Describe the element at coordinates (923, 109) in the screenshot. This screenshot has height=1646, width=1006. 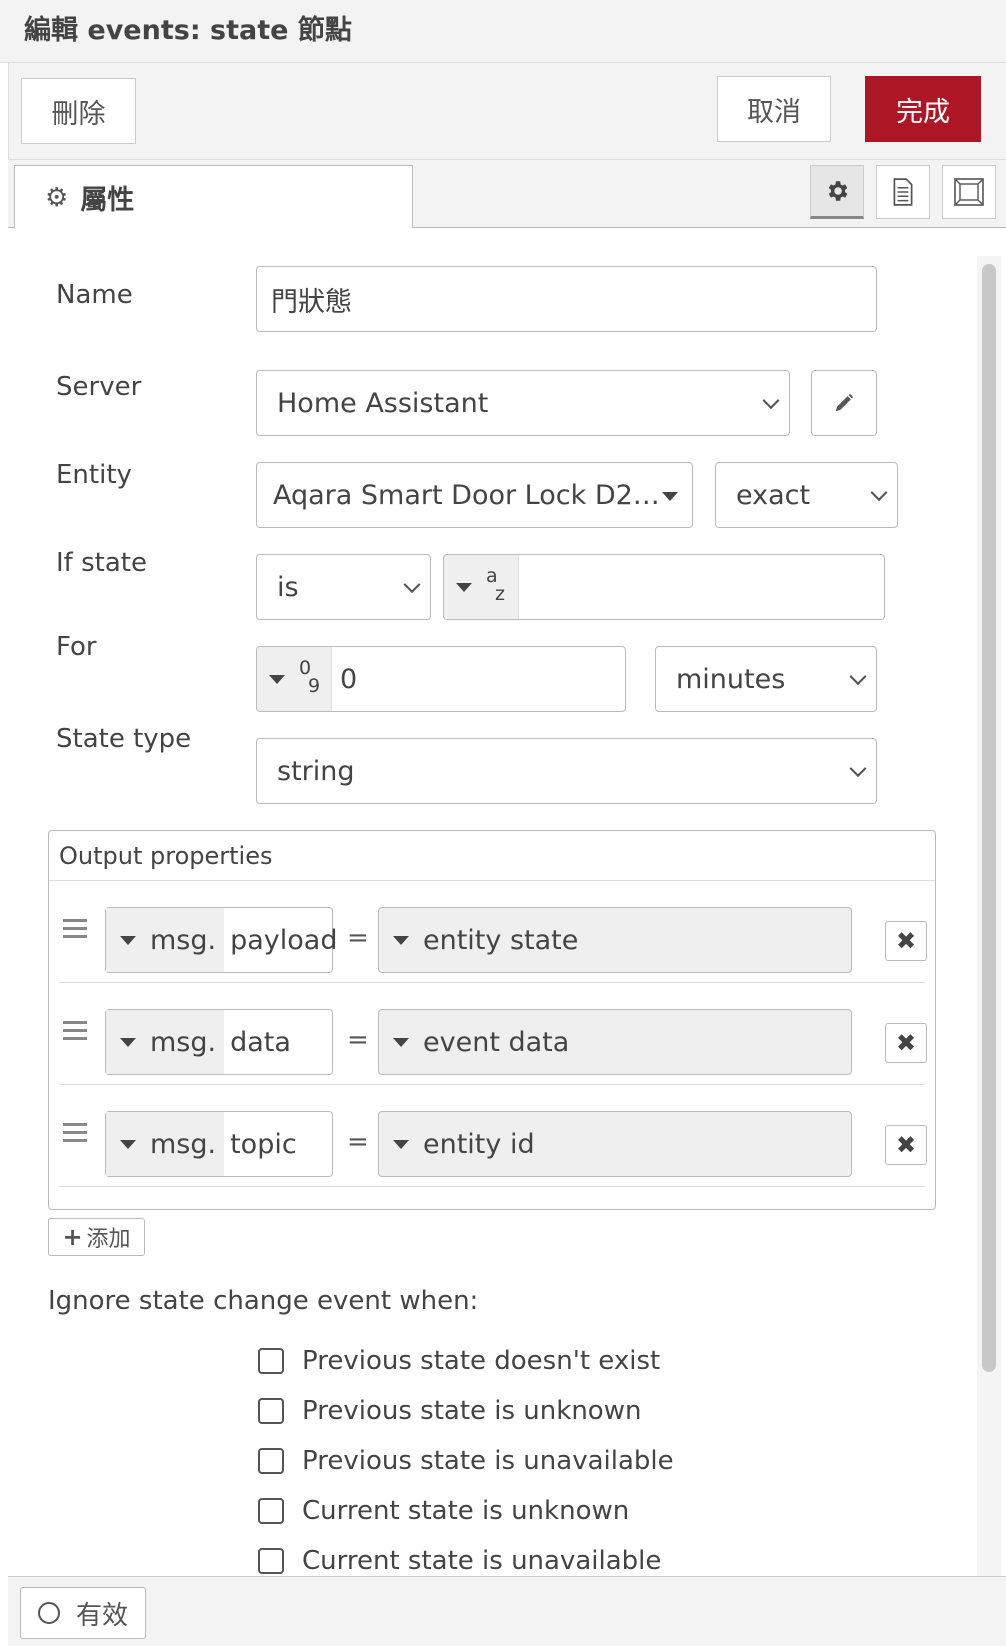
I see `done-button: 完成` at that location.